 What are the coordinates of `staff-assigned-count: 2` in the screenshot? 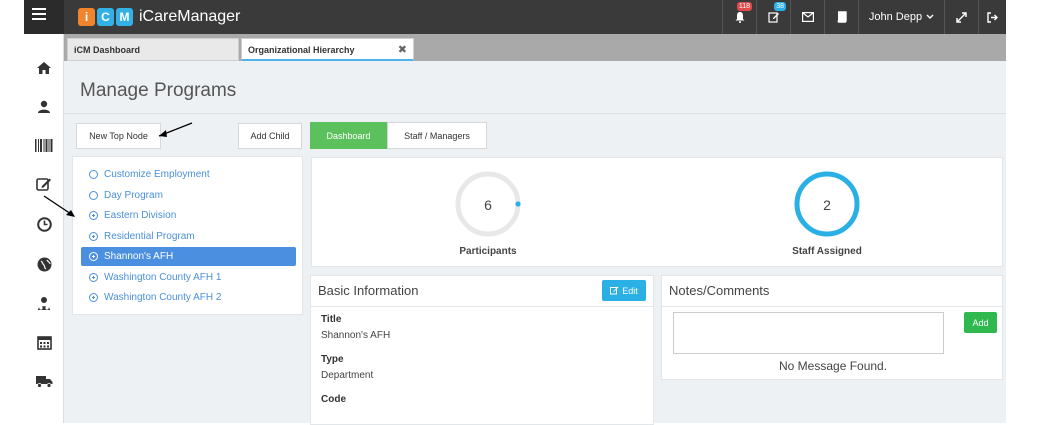 It's located at (827, 205).